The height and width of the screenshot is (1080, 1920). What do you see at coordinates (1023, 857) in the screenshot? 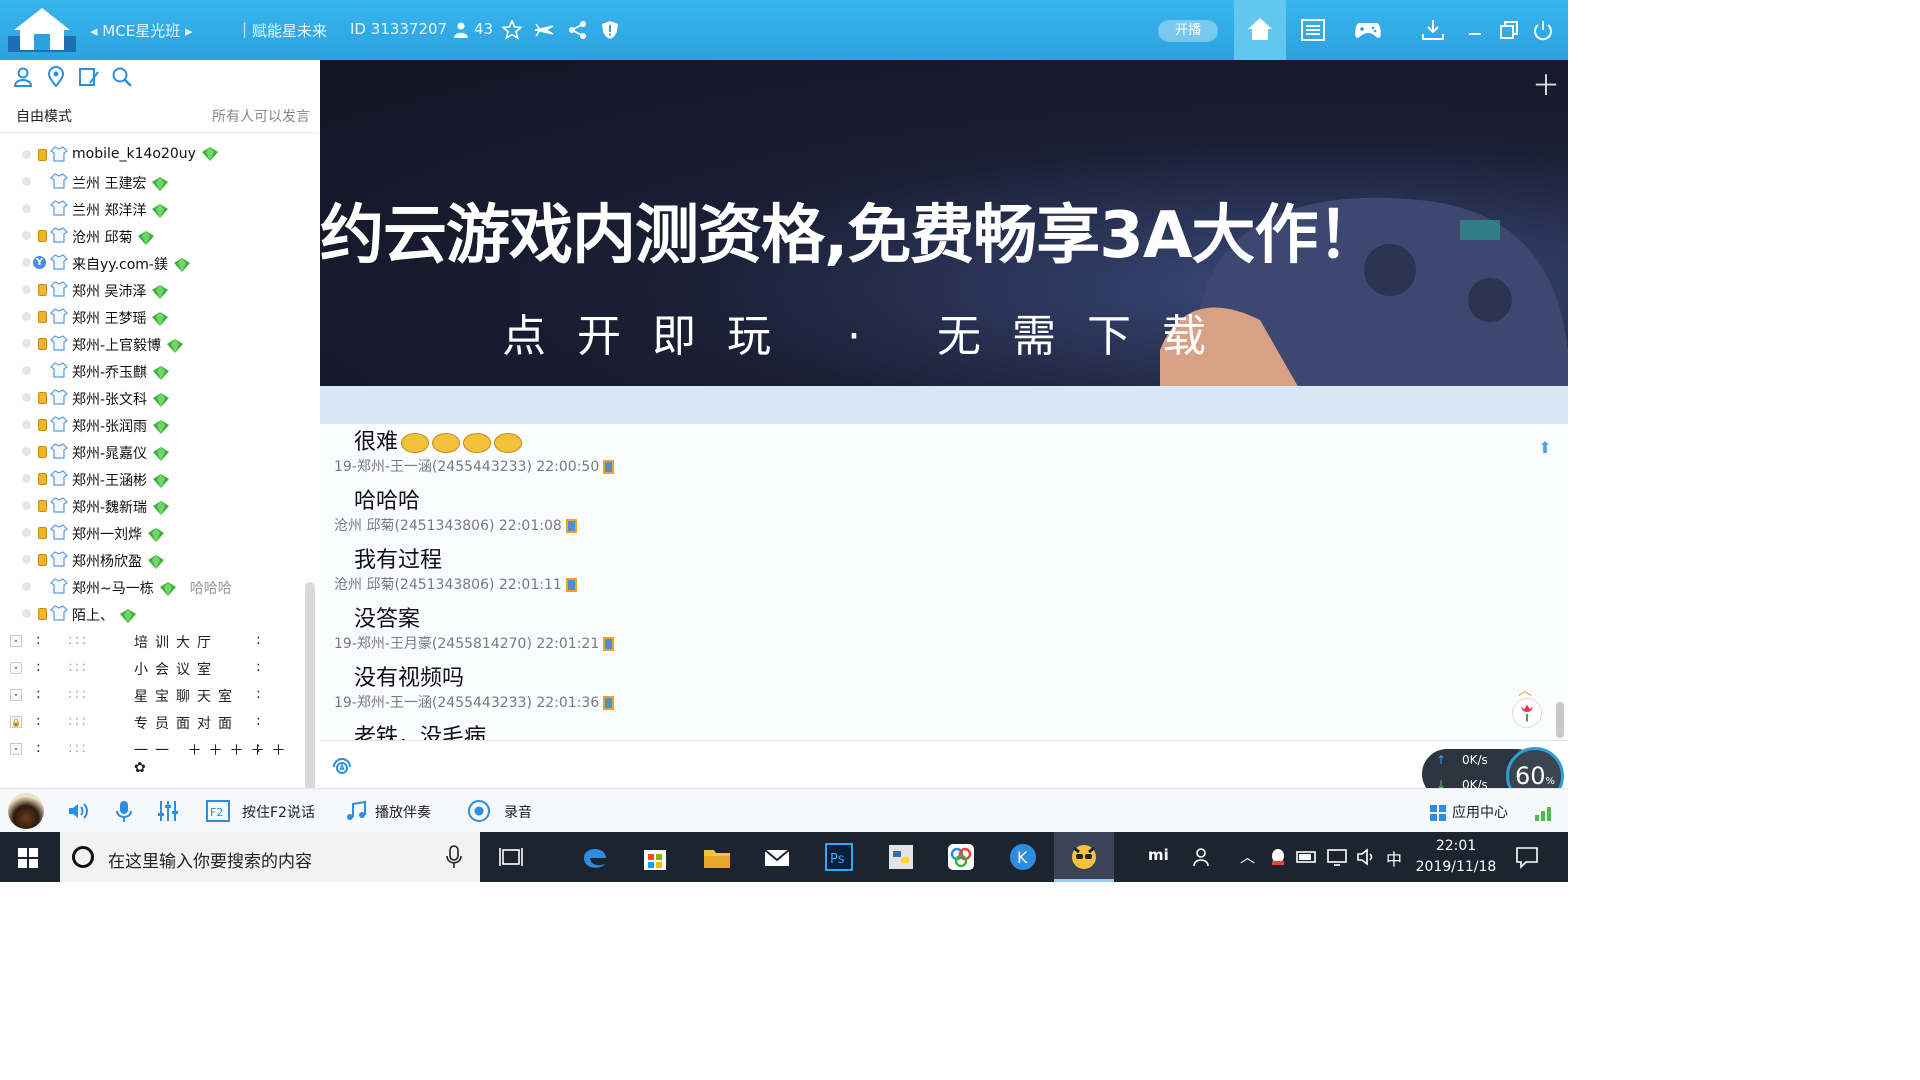
I see `kugou-icon: K` at bounding box center [1023, 857].